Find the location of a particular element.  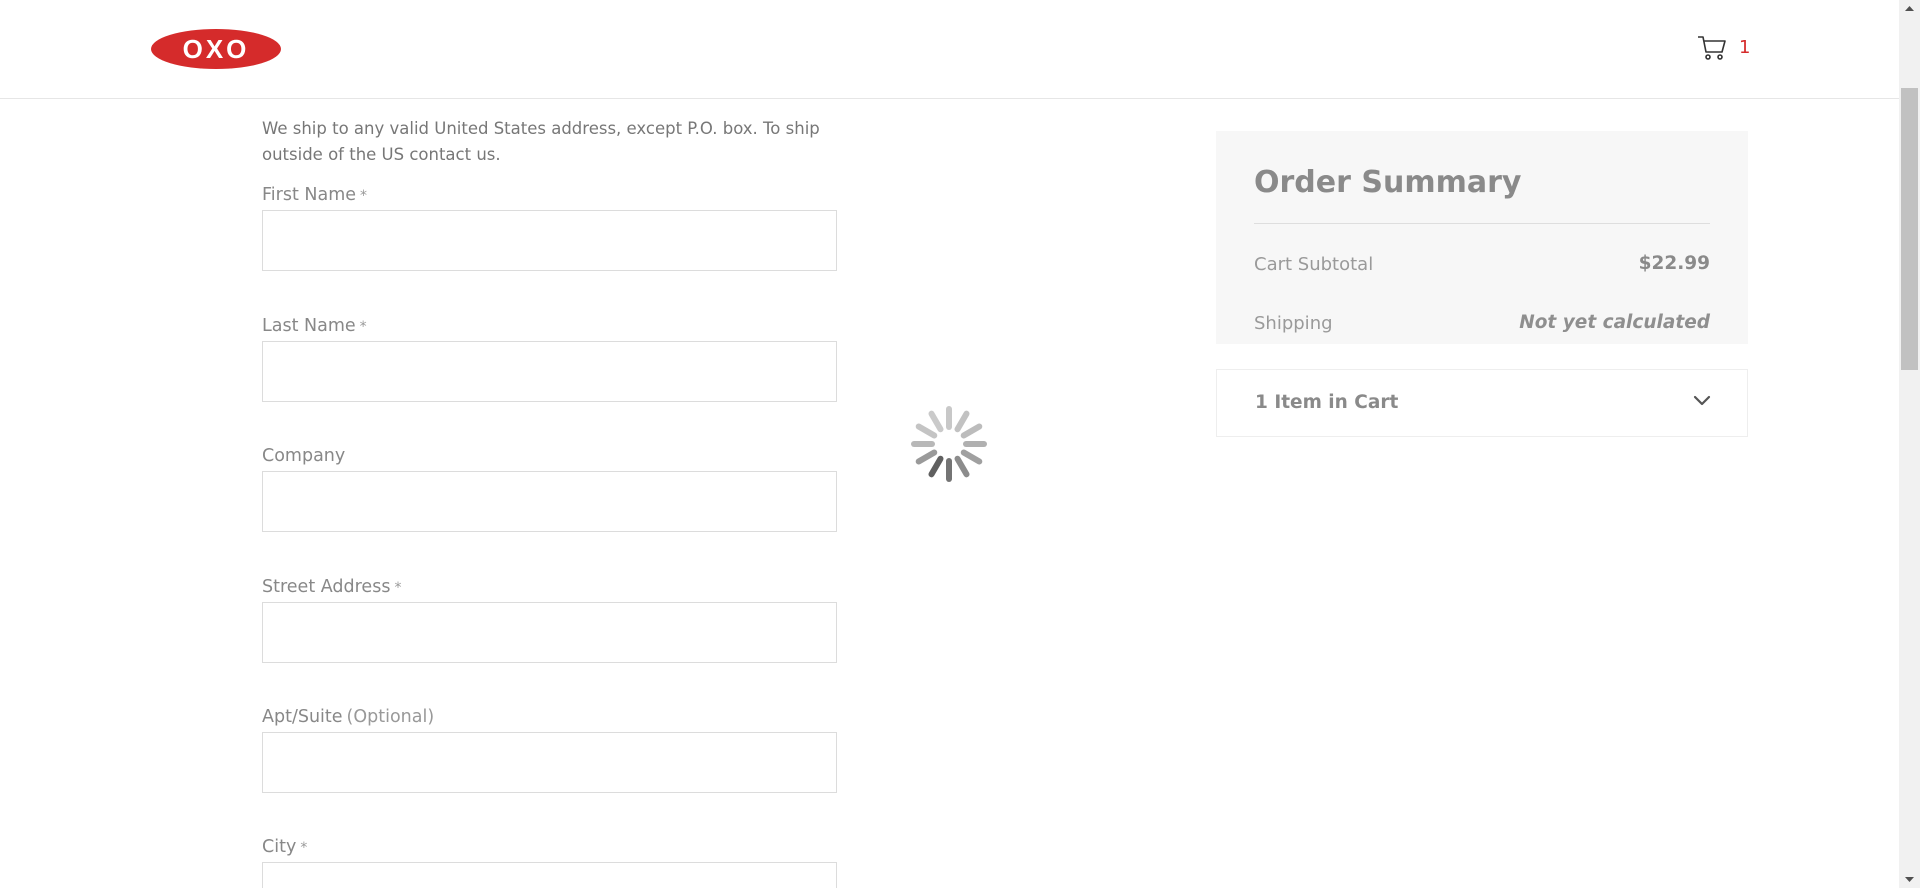

scroll-up-arrow-icon is located at coordinates (1909, 8).